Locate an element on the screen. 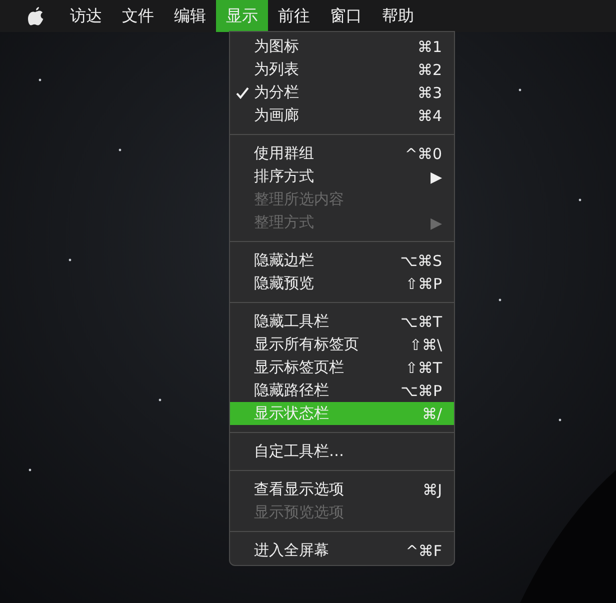 This screenshot has width=616, height=603. menu-item-label: 显示状态栏 is located at coordinates (292, 413).